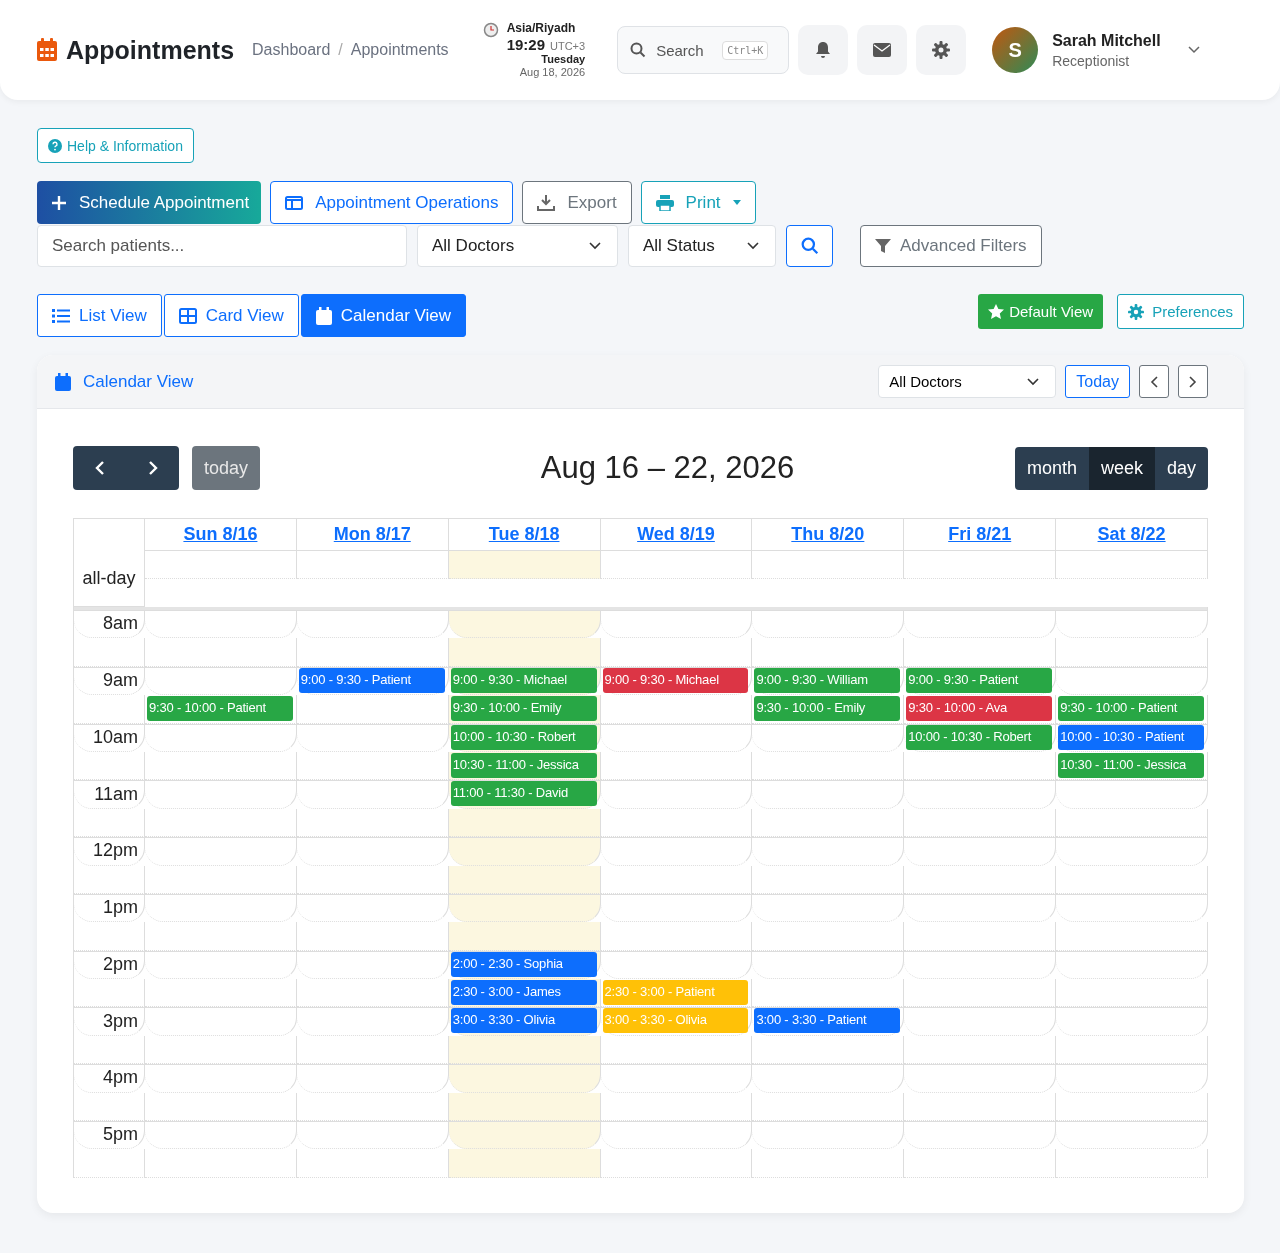 The width and height of the screenshot is (1280, 1253). I want to click on columns-icon, so click(294, 202).